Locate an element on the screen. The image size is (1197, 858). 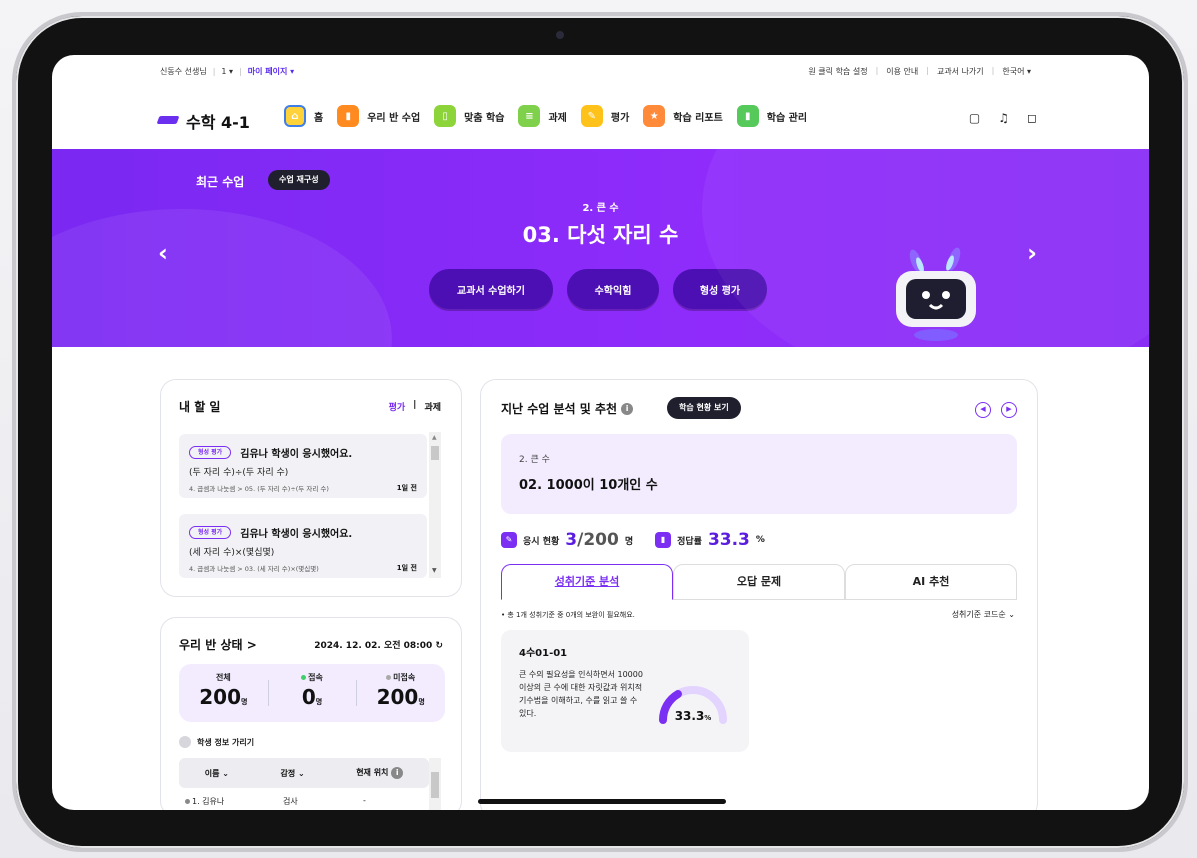
table-row: 1. 김유나 검사 - is located at coordinates (305, 801).